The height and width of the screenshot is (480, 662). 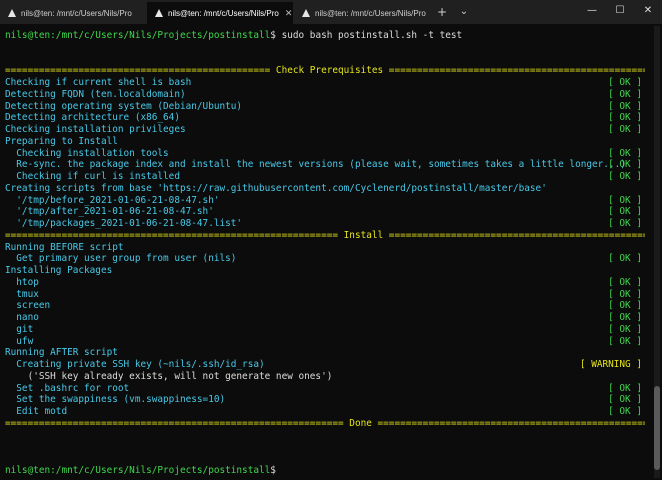 What do you see at coordinates (323, 317) in the screenshot?
I see `log-line: nano[ OK ]` at bounding box center [323, 317].